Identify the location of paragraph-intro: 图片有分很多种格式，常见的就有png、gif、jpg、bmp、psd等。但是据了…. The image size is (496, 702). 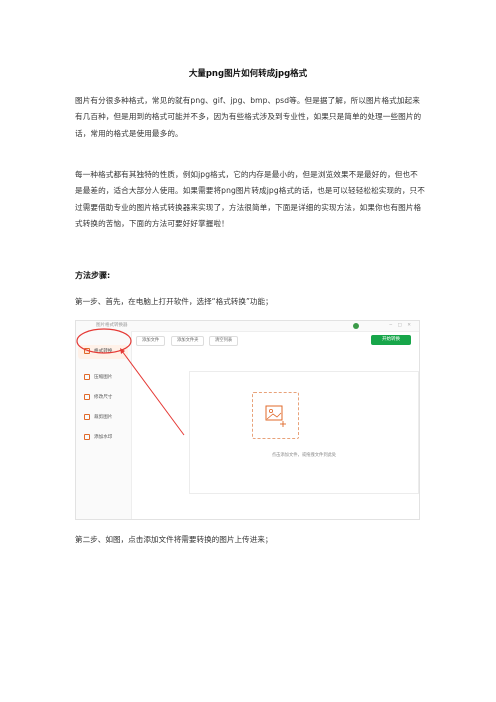
(248, 117).